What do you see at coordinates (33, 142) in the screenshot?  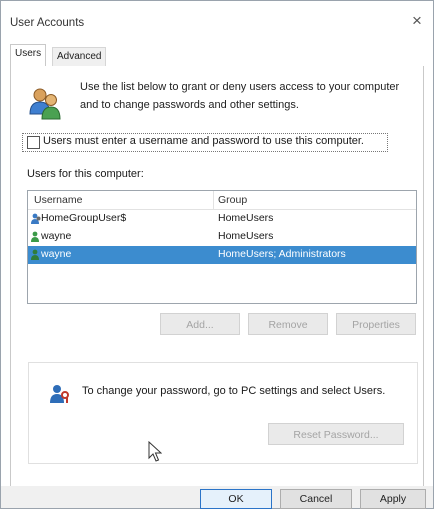 I see `require-password-checkbox` at bounding box center [33, 142].